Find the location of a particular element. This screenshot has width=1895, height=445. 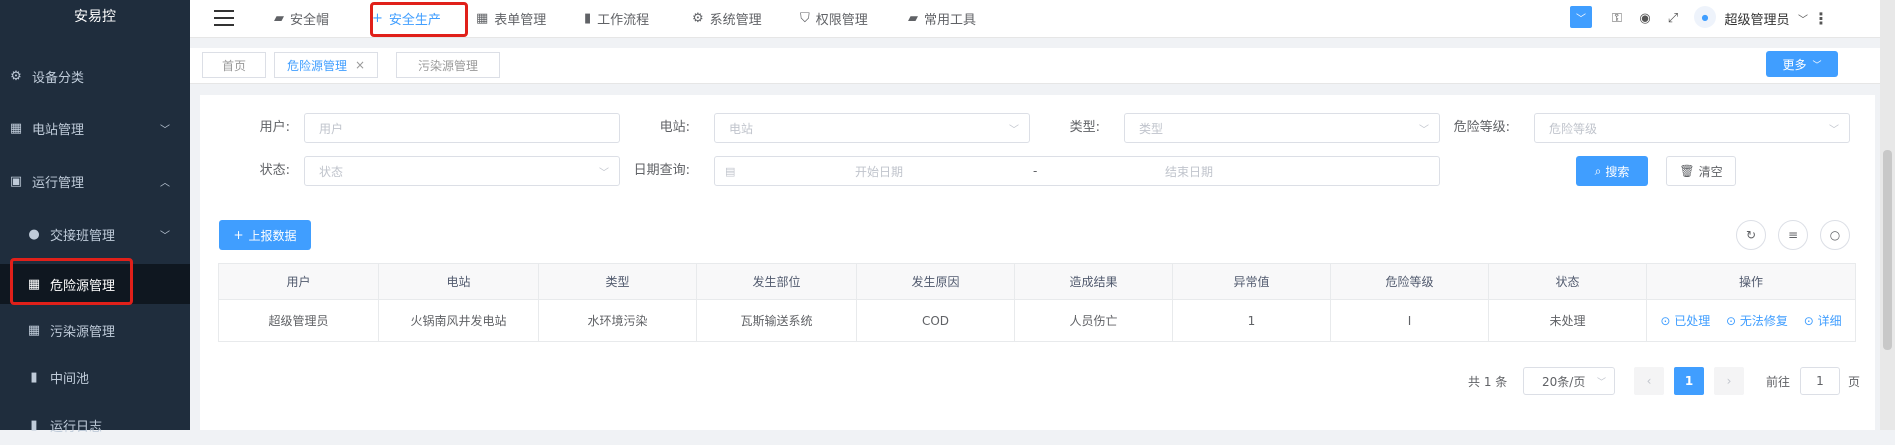

table-header-cell: 操作 is located at coordinates (1751, 281).